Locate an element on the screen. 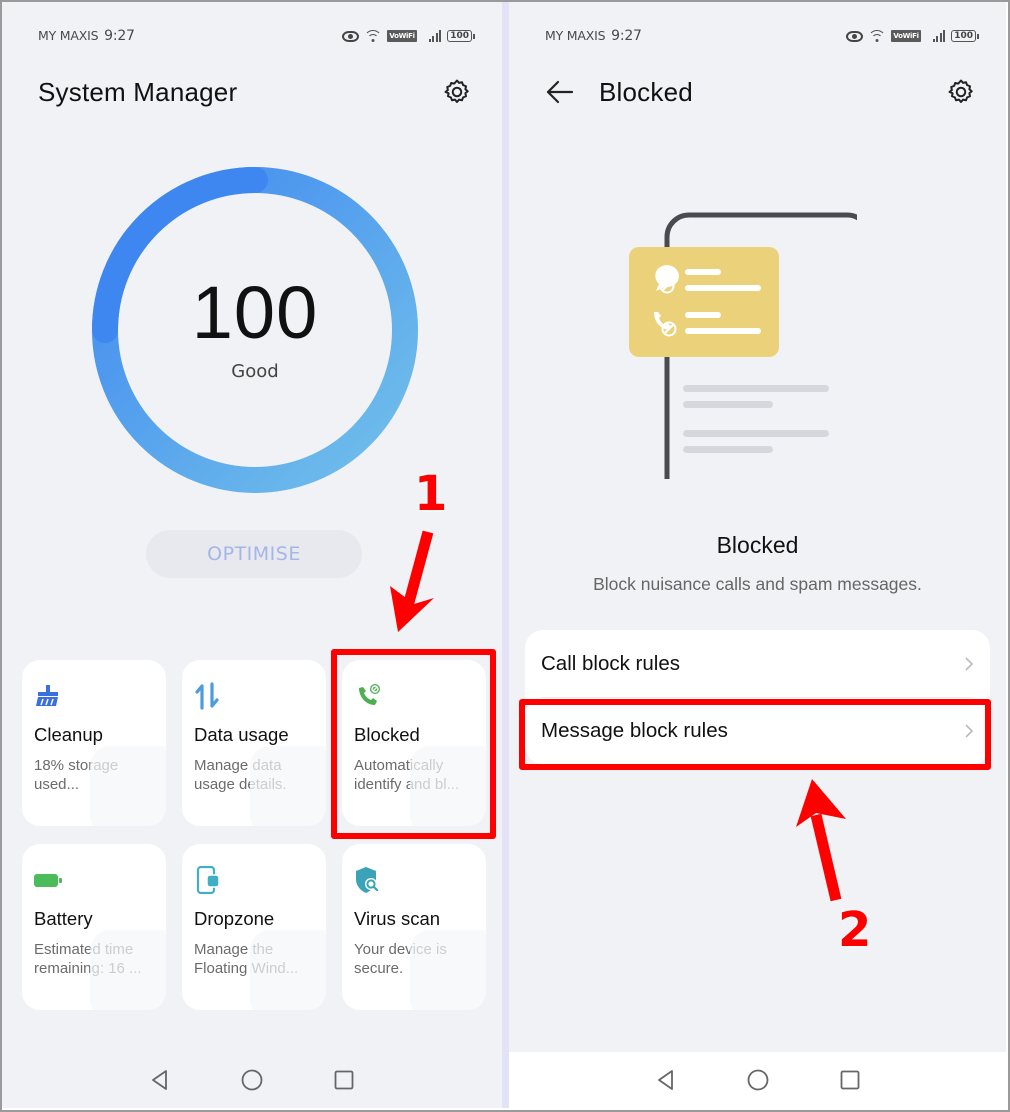 This screenshot has height=1112, width=1010. optimise-button: OPTIMISE is located at coordinates (254, 554).